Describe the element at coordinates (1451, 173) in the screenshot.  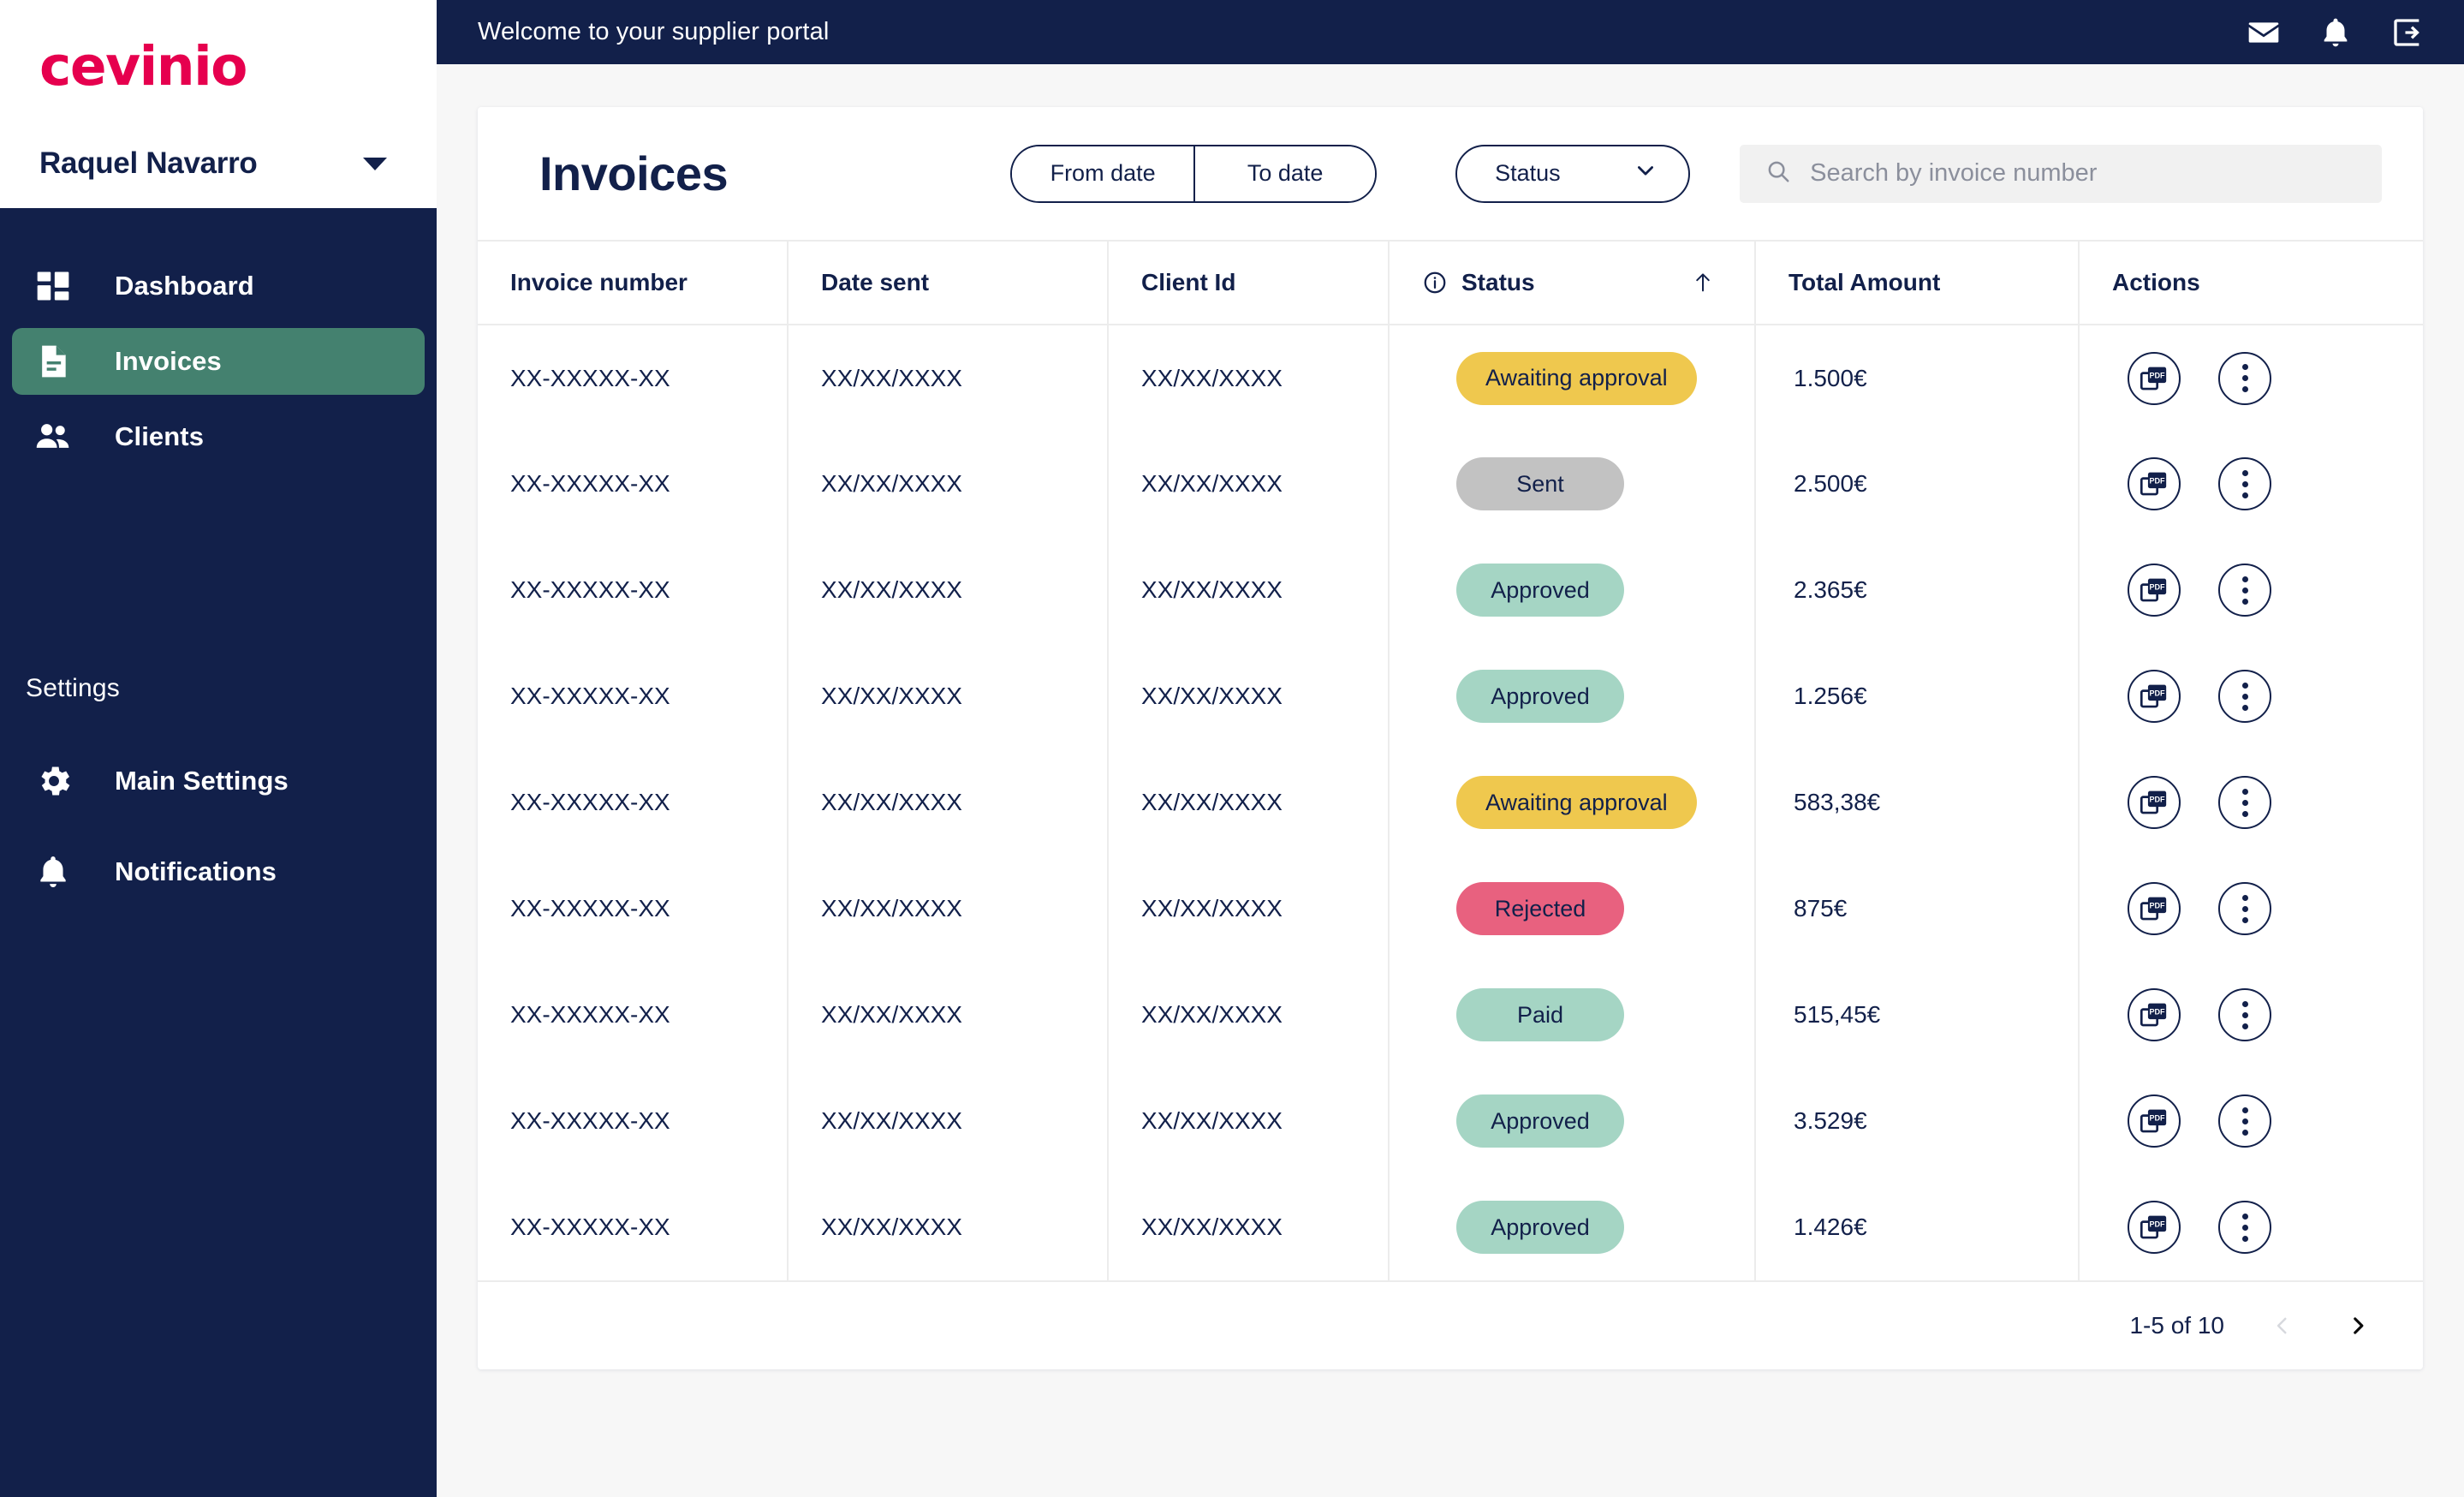
I see `invoices-toolbar: Invoices From date To date Status` at that location.